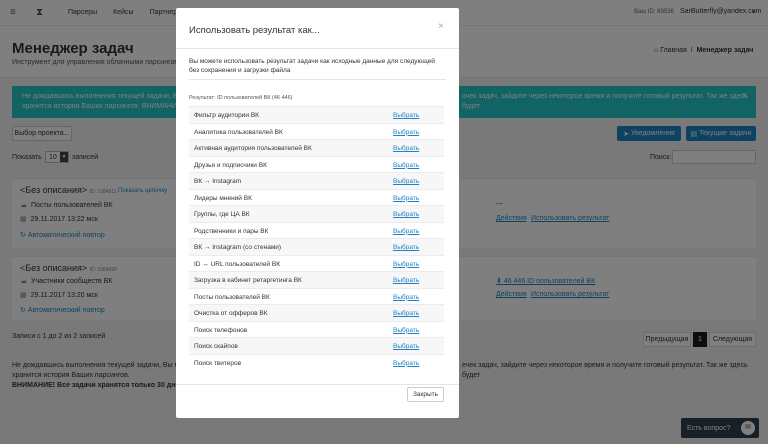  What do you see at coordinates (253, 148) in the screenshot?
I see `option-name: Активная аудитория пользователей ВК` at bounding box center [253, 148].